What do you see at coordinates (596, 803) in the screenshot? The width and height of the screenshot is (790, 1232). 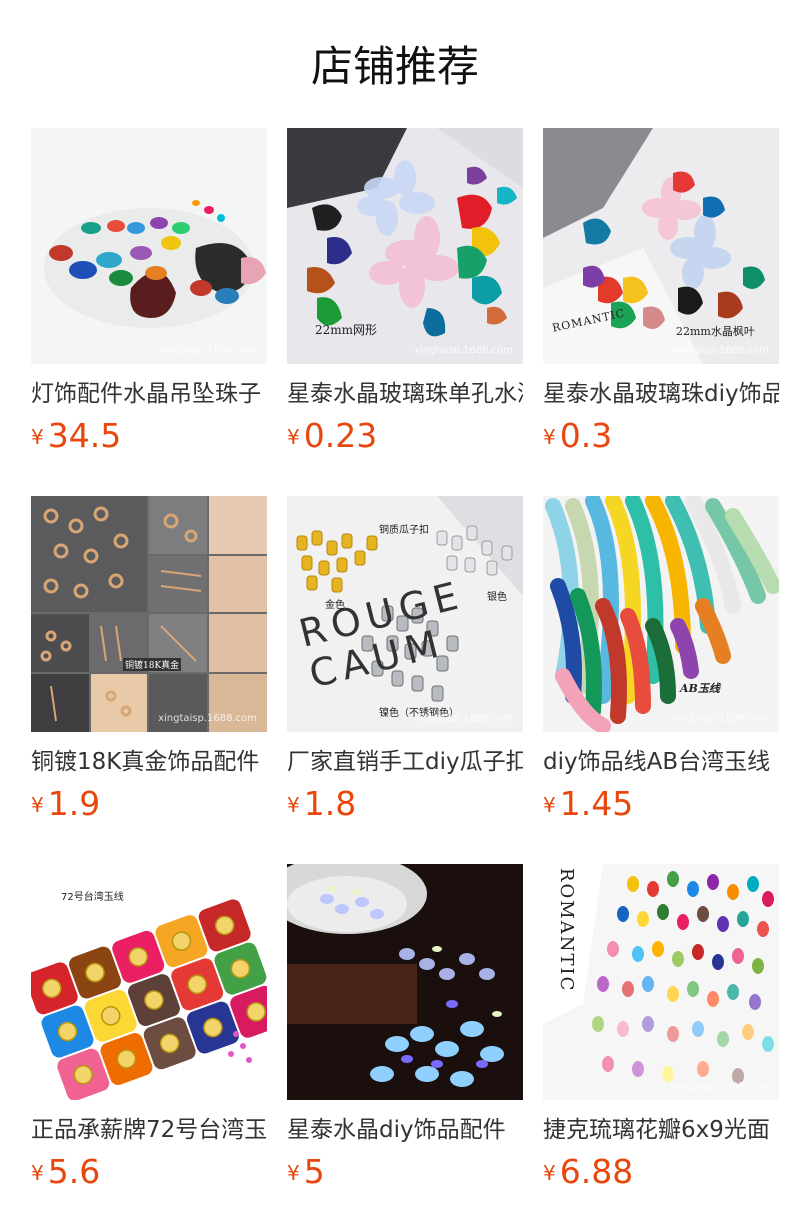 I see `price-value: 1.45` at bounding box center [596, 803].